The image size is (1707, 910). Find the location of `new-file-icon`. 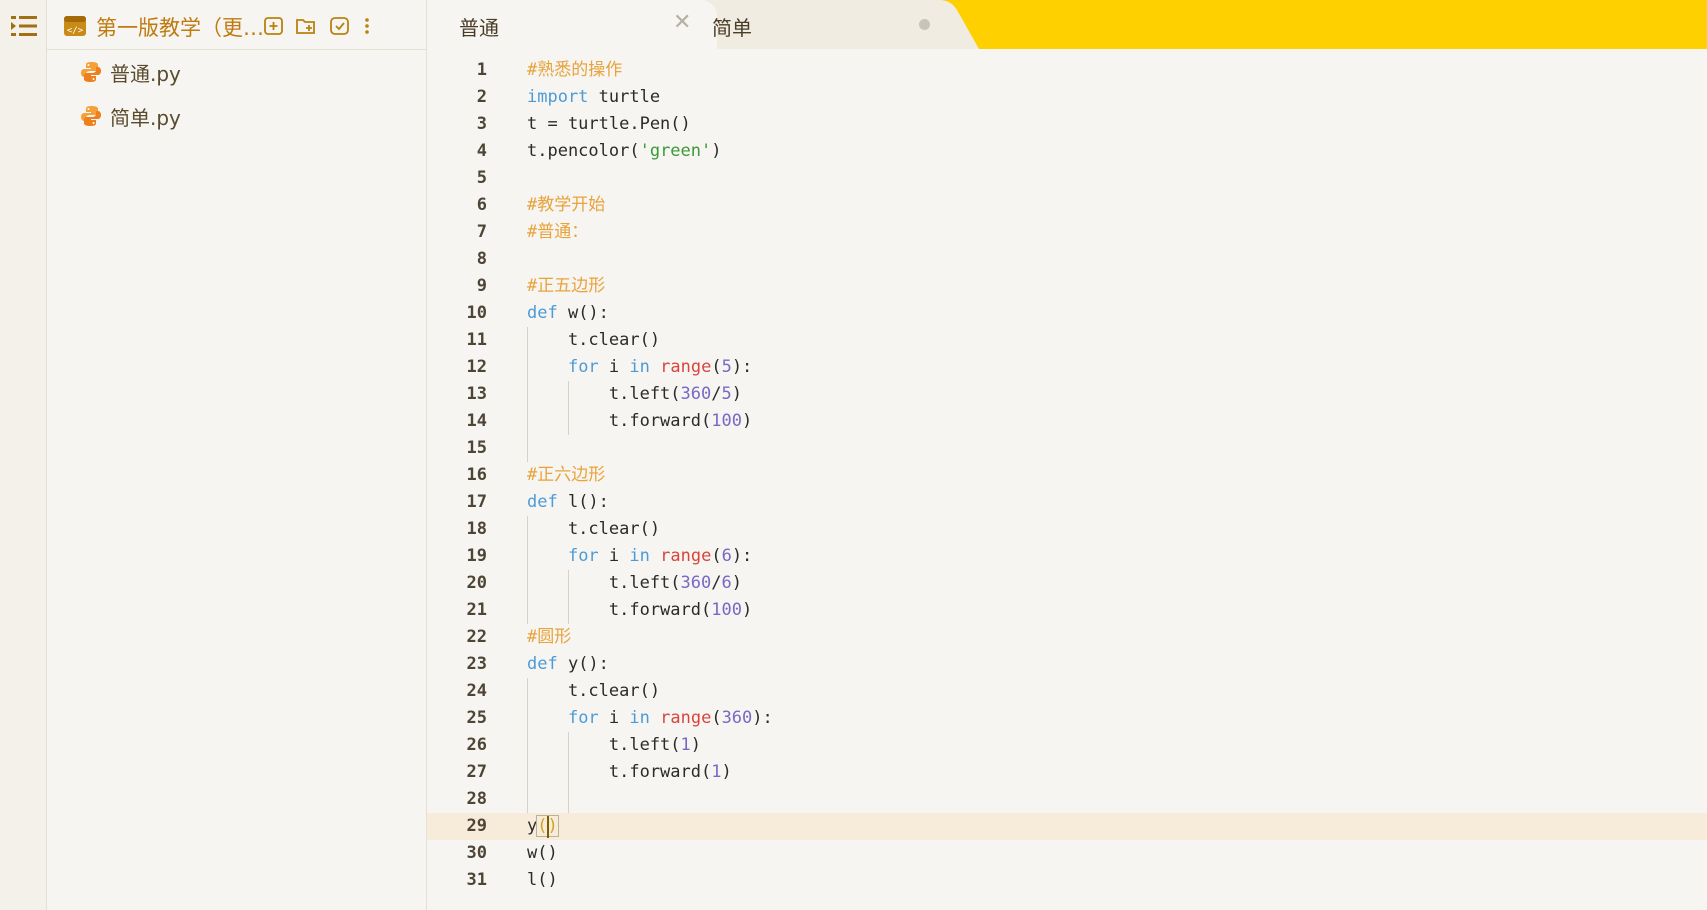

new-file-icon is located at coordinates (274, 26).